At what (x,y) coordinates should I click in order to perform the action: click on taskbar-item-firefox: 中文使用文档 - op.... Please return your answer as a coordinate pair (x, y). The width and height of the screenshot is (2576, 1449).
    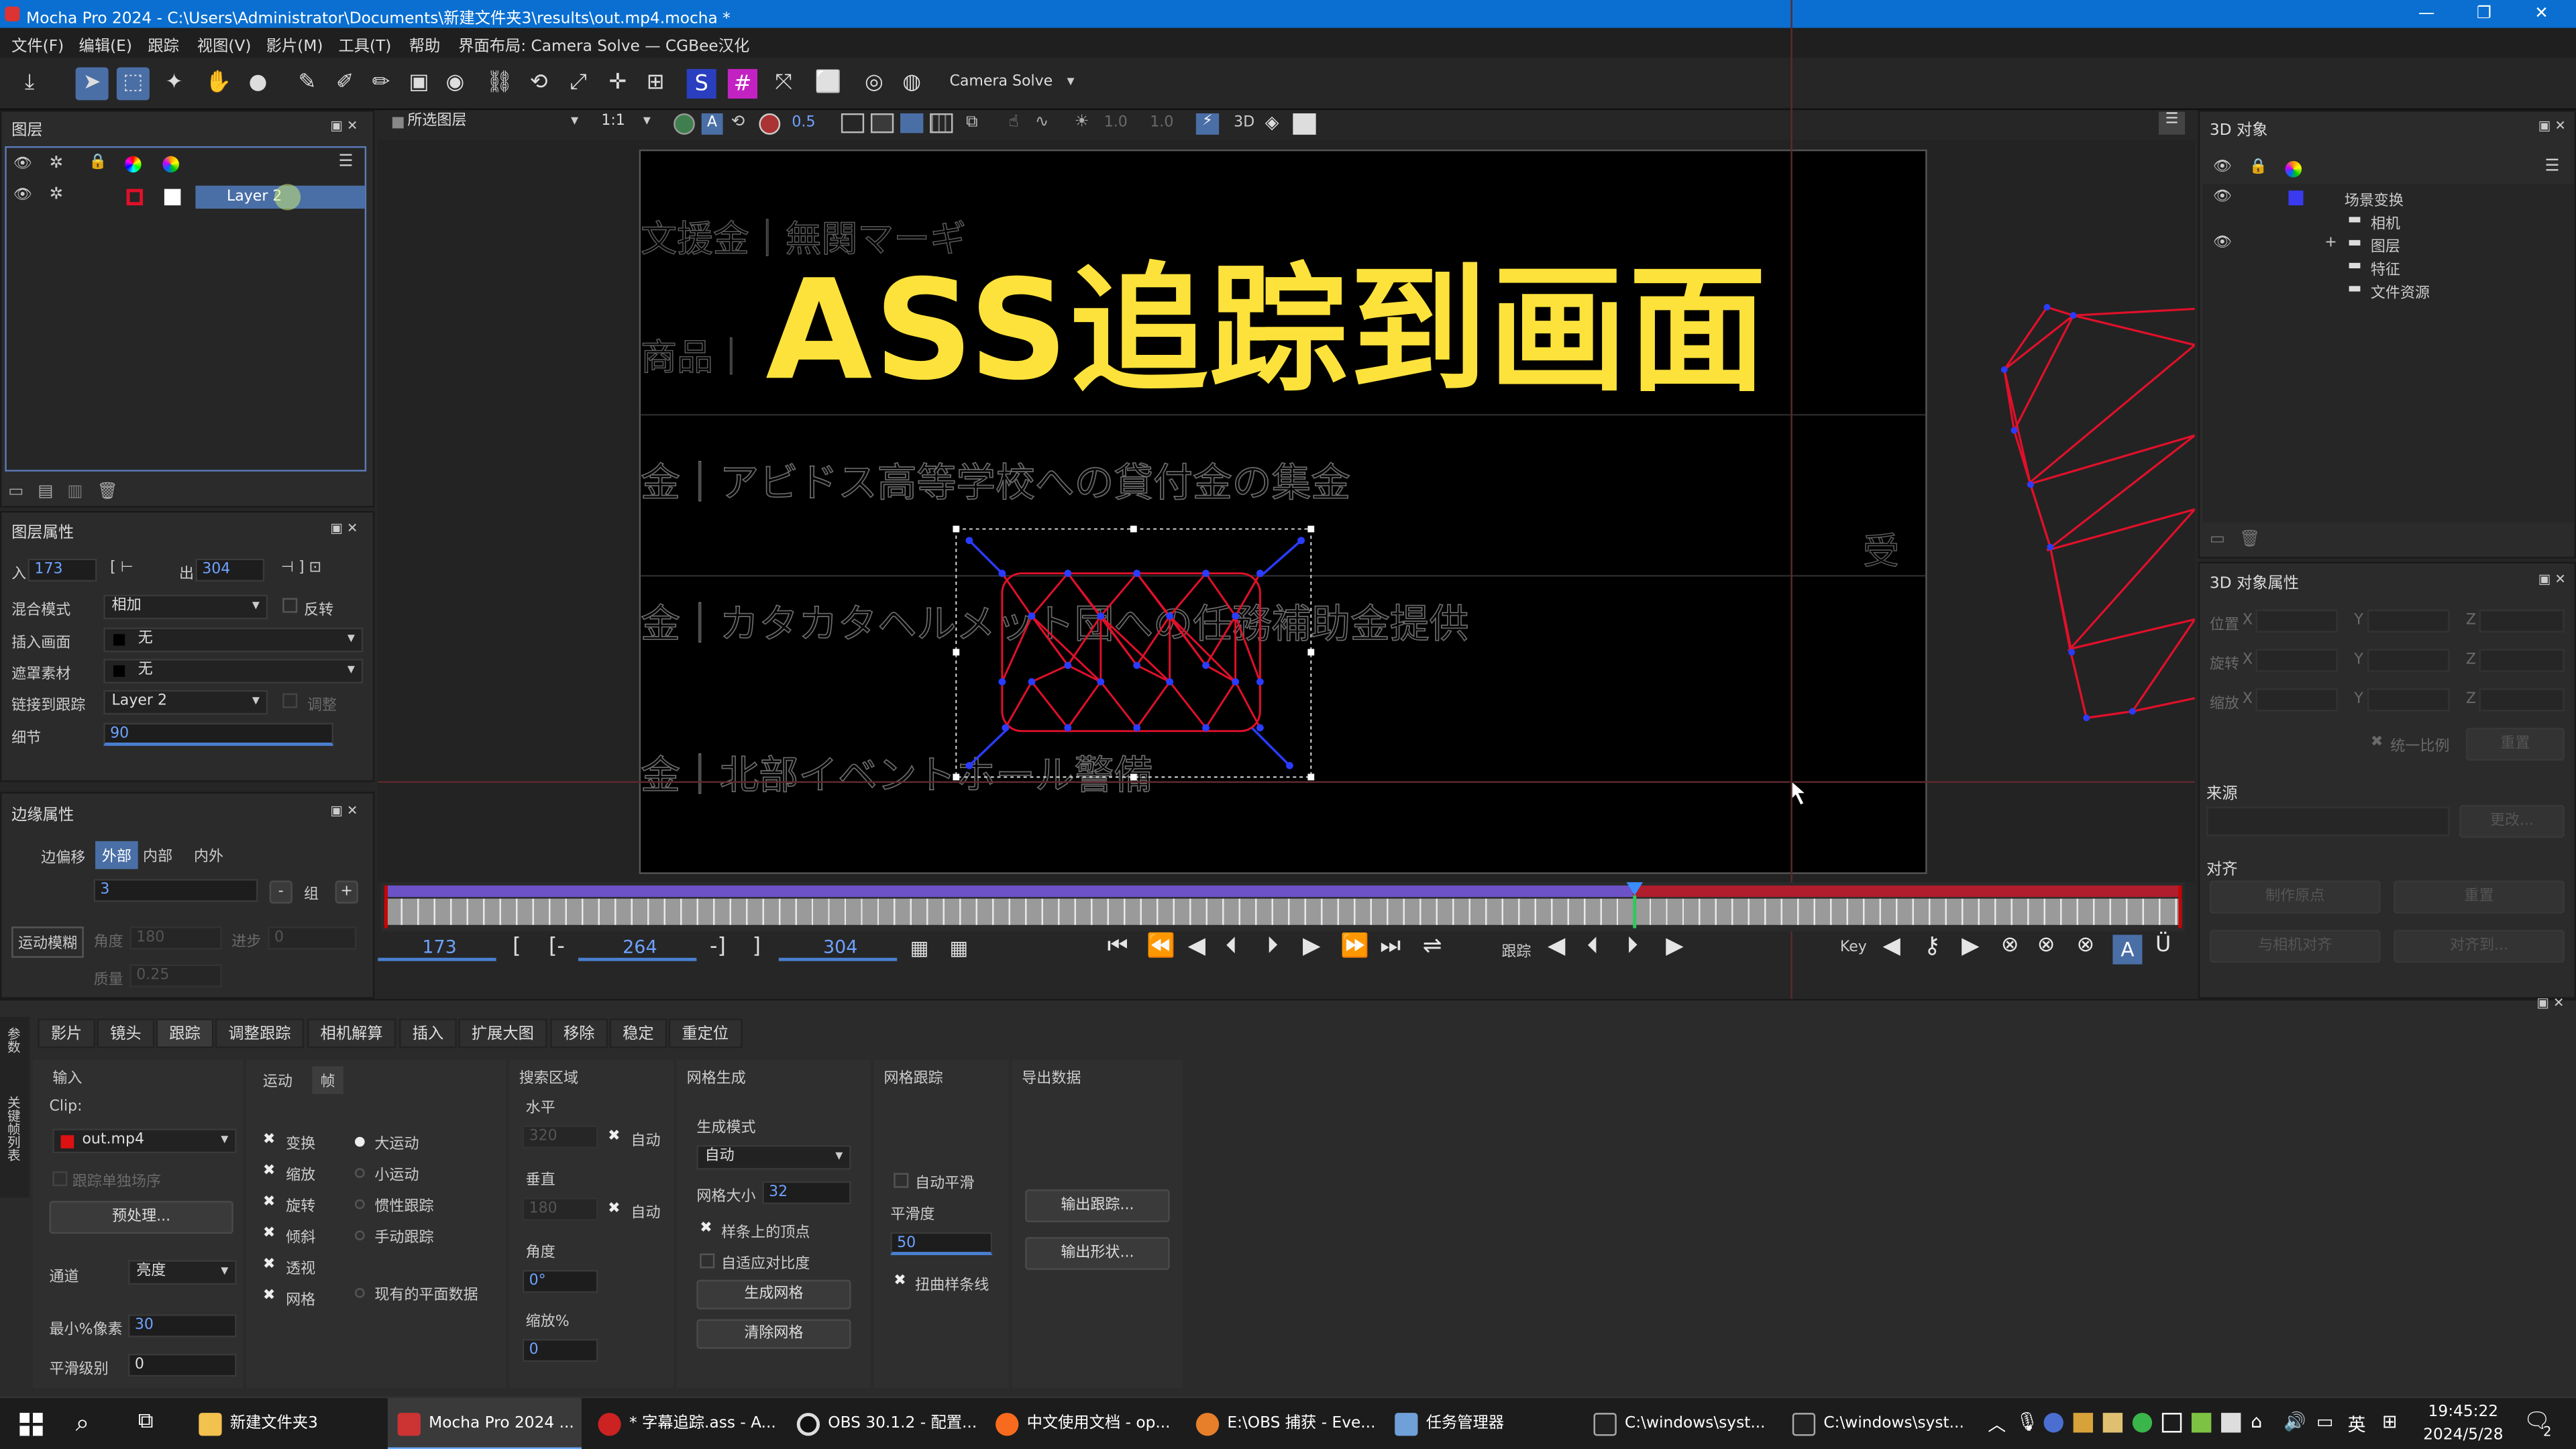
    Looking at the image, I should click on (1082, 1423).